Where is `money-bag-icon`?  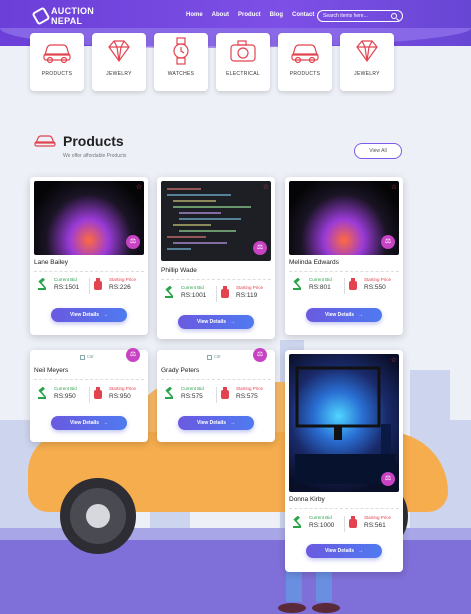 money-bag-icon is located at coordinates (98, 284).